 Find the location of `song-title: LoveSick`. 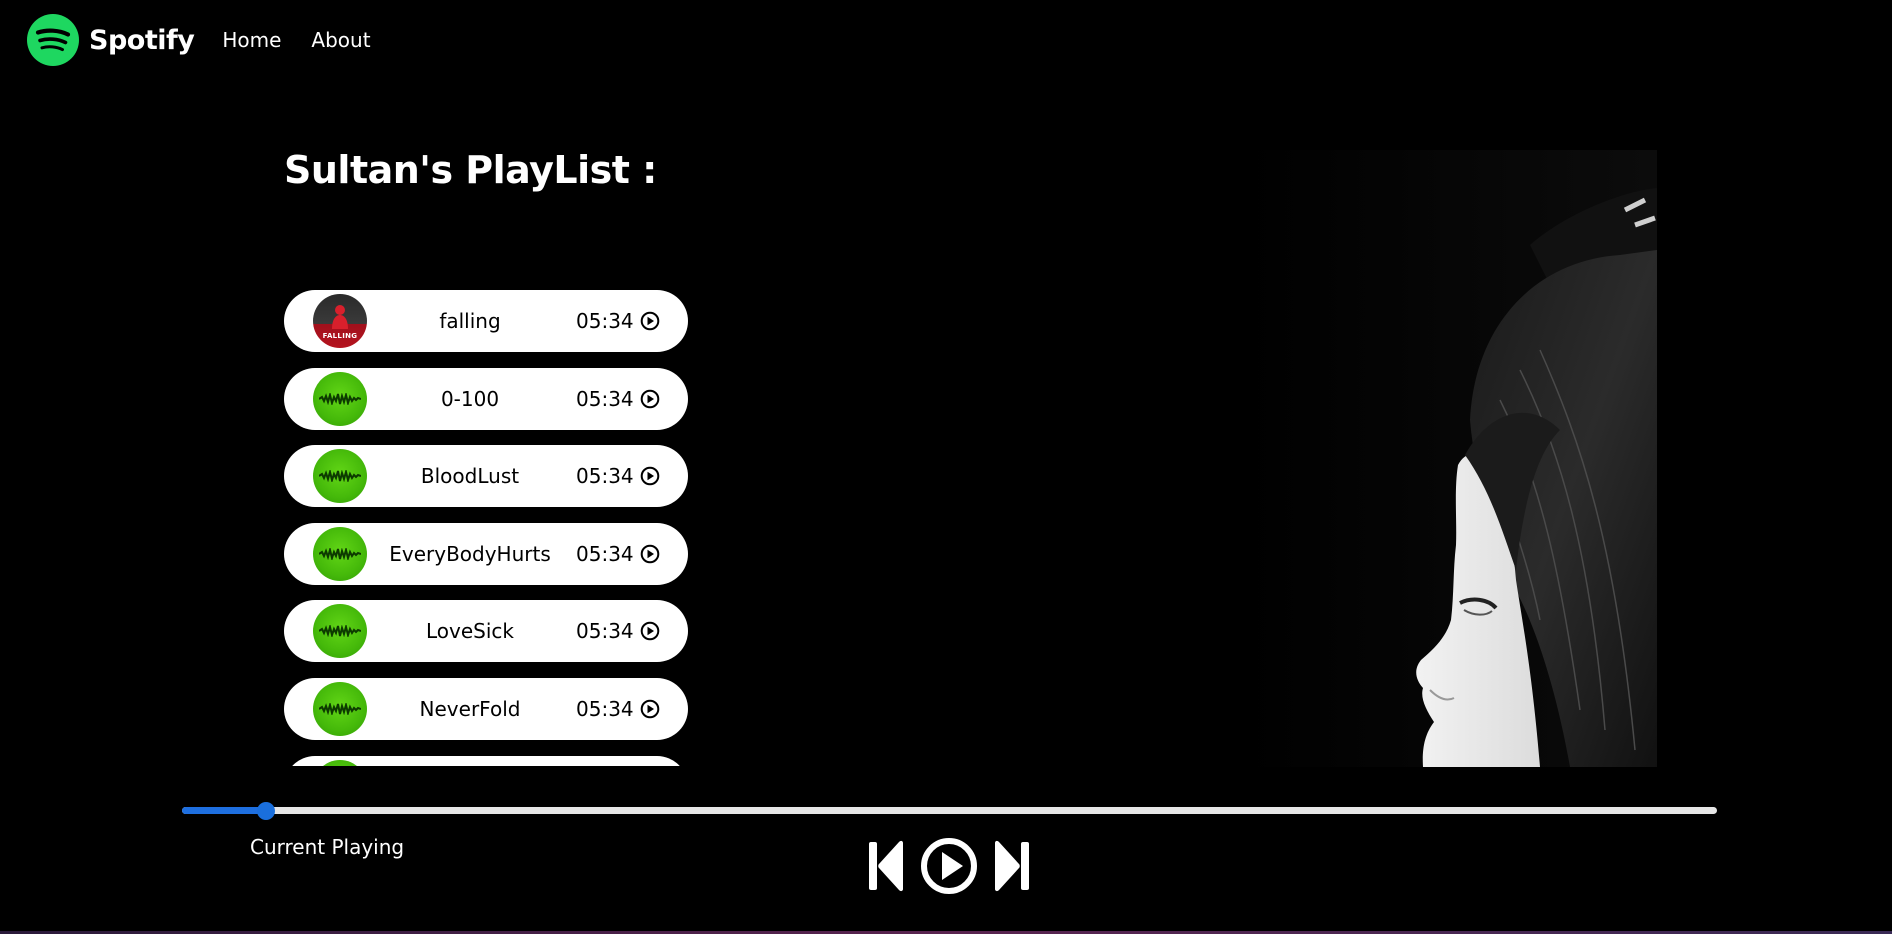

song-title: LoveSick is located at coordinates (470, 631).